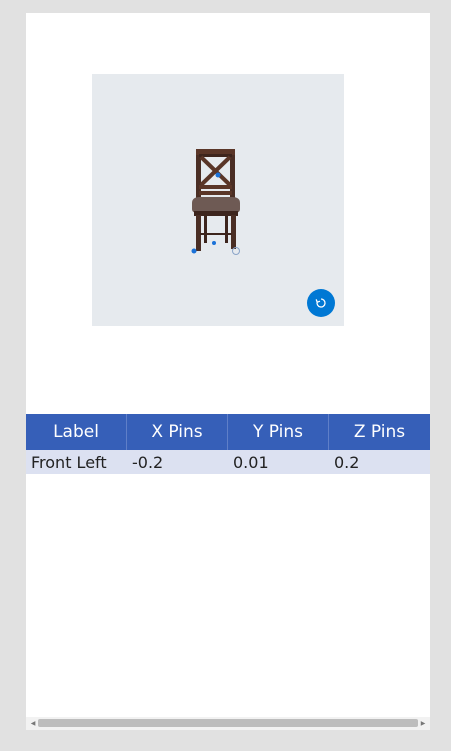 This screenshot has width=451, height=751. Describe the element at coordinates (69, 462) in the screenshot. I see `cell-label: Front Left` at that location.